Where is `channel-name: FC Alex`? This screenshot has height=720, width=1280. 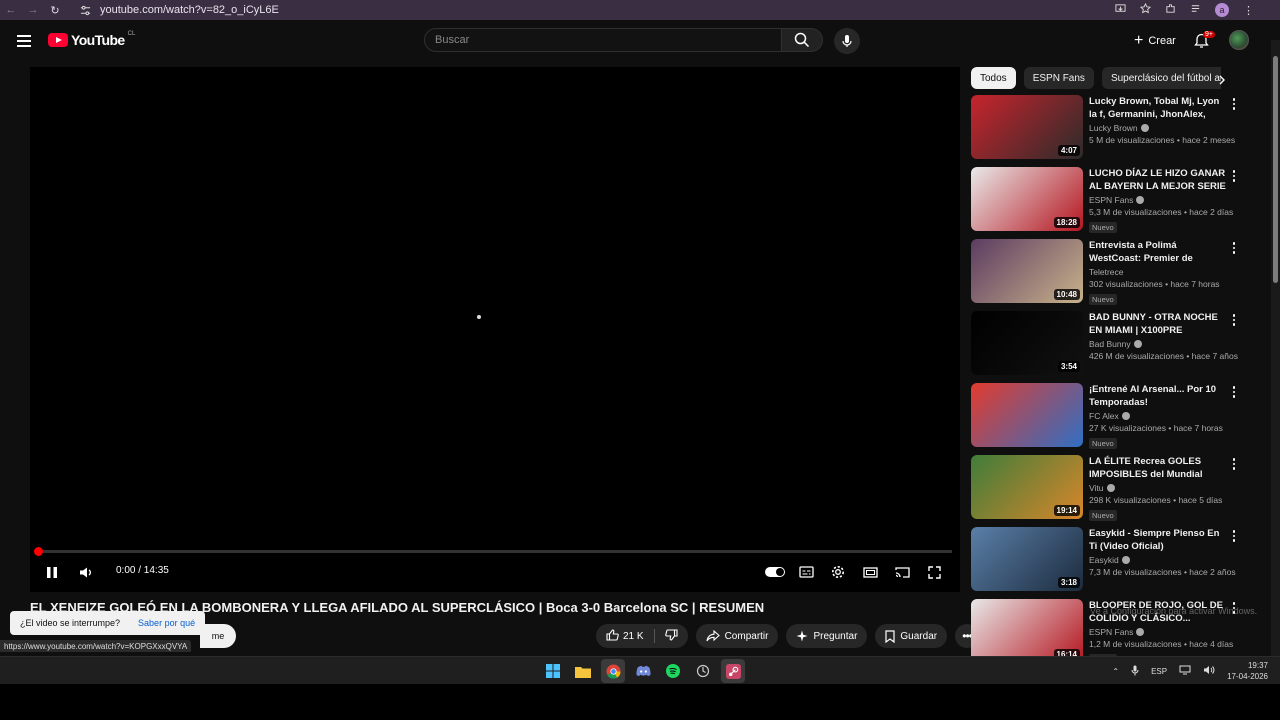 channel-name: FC Alex is located at coordinates (1158, 416).